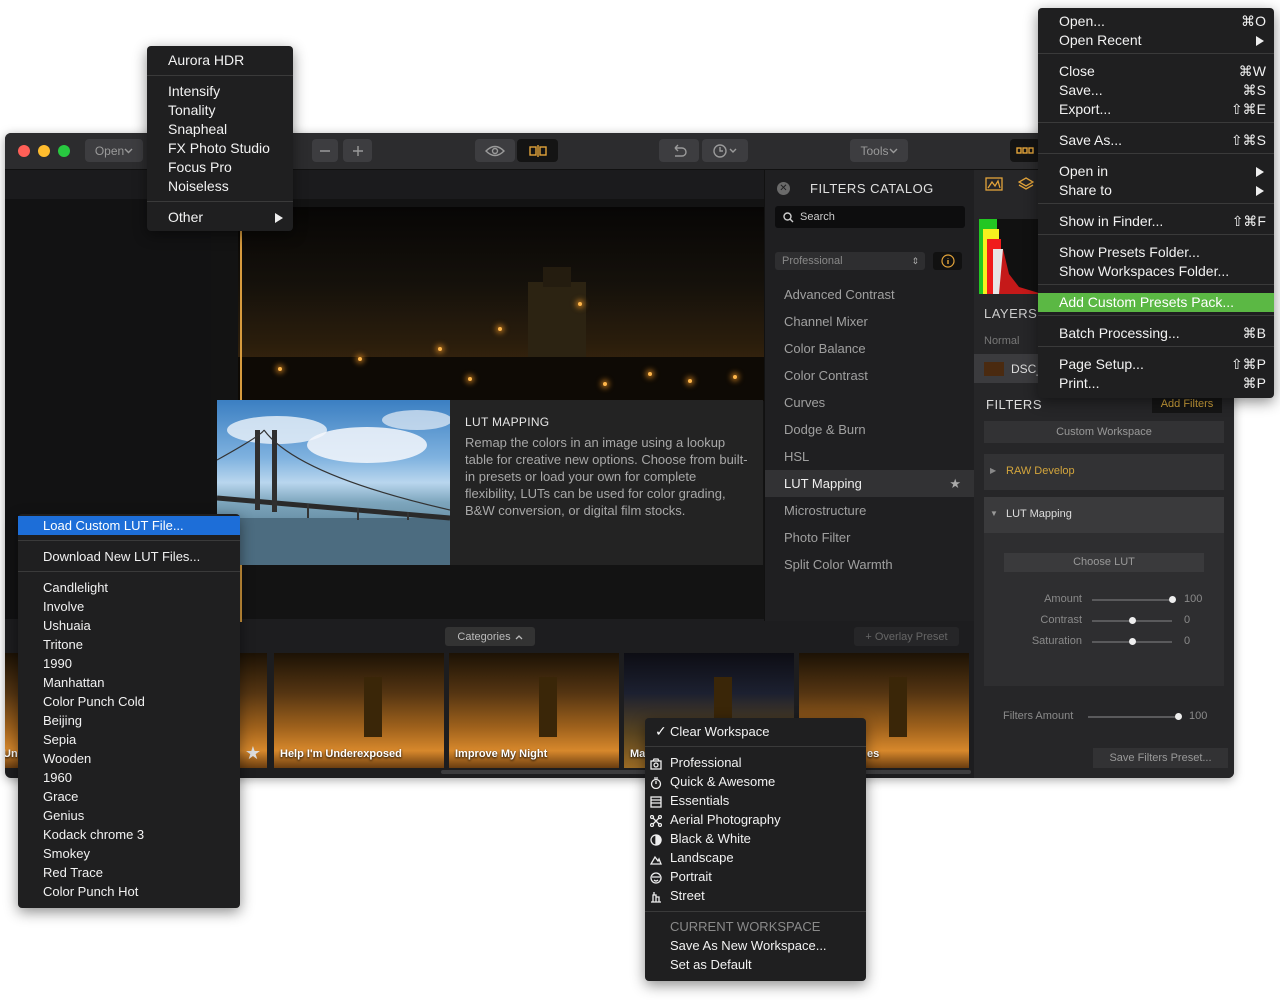  Describe the element at coordinates (755, 800) in the screenshot. I see `workspace-menu-item: Essentials` at that location.